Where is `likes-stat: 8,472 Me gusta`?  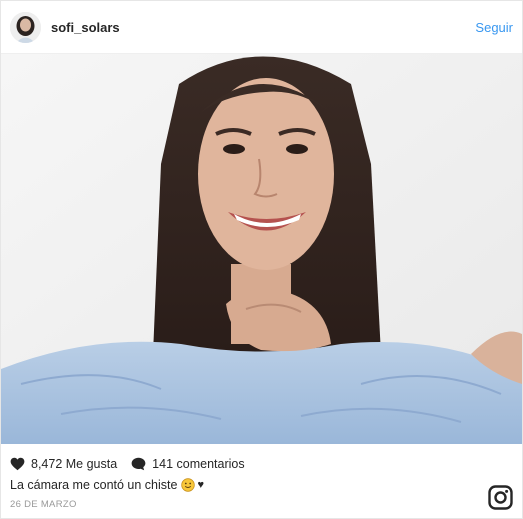 likes-stat: 8,472 Me gusta is located at coordinates (63, 464).